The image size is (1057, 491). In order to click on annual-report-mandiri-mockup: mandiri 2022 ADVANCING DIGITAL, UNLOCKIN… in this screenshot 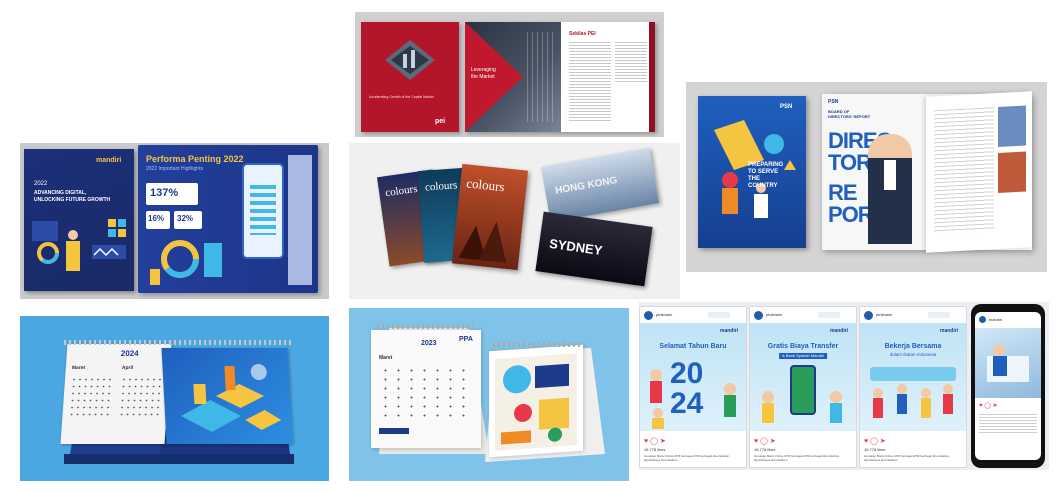, I will do `click(174, 221)`.